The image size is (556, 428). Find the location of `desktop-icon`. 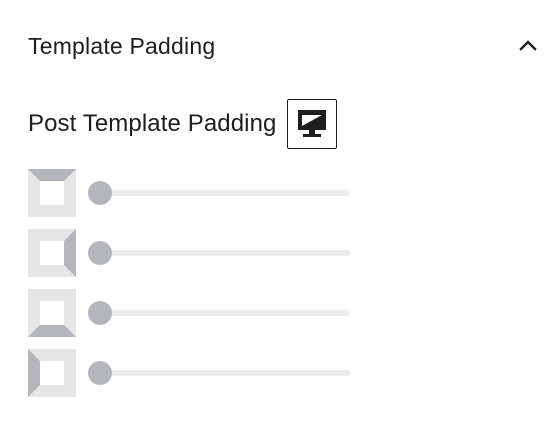

desktop-icon is located at coordinates (311, 123).